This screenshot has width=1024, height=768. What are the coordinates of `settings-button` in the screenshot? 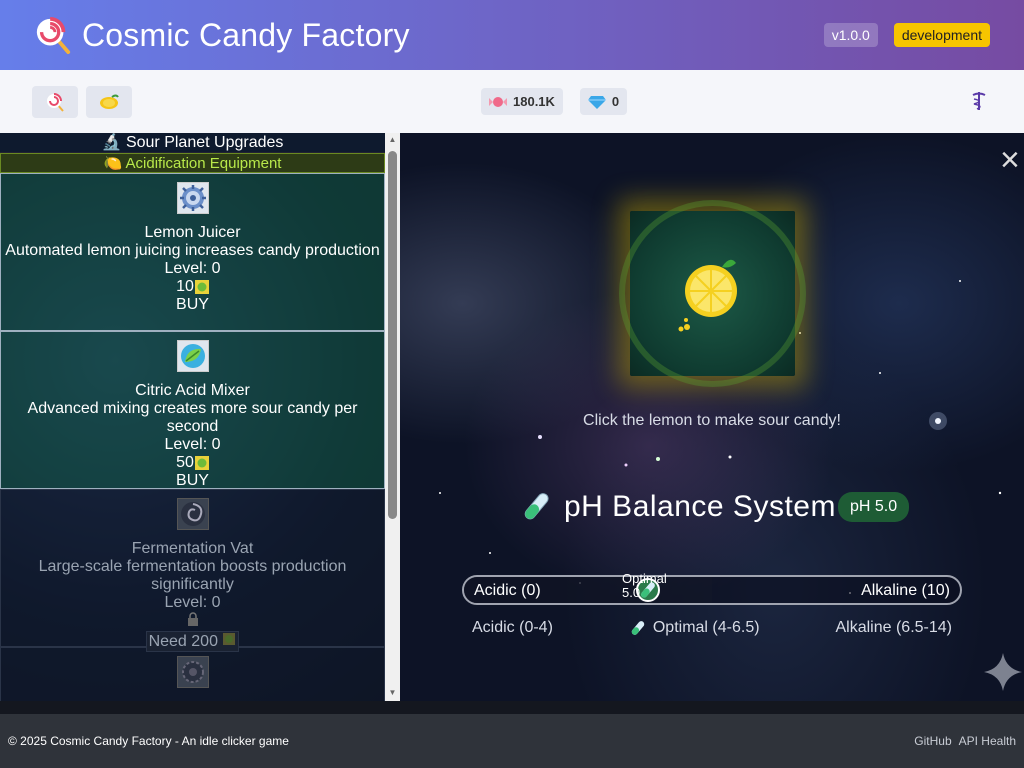 It's located at (979, 101).